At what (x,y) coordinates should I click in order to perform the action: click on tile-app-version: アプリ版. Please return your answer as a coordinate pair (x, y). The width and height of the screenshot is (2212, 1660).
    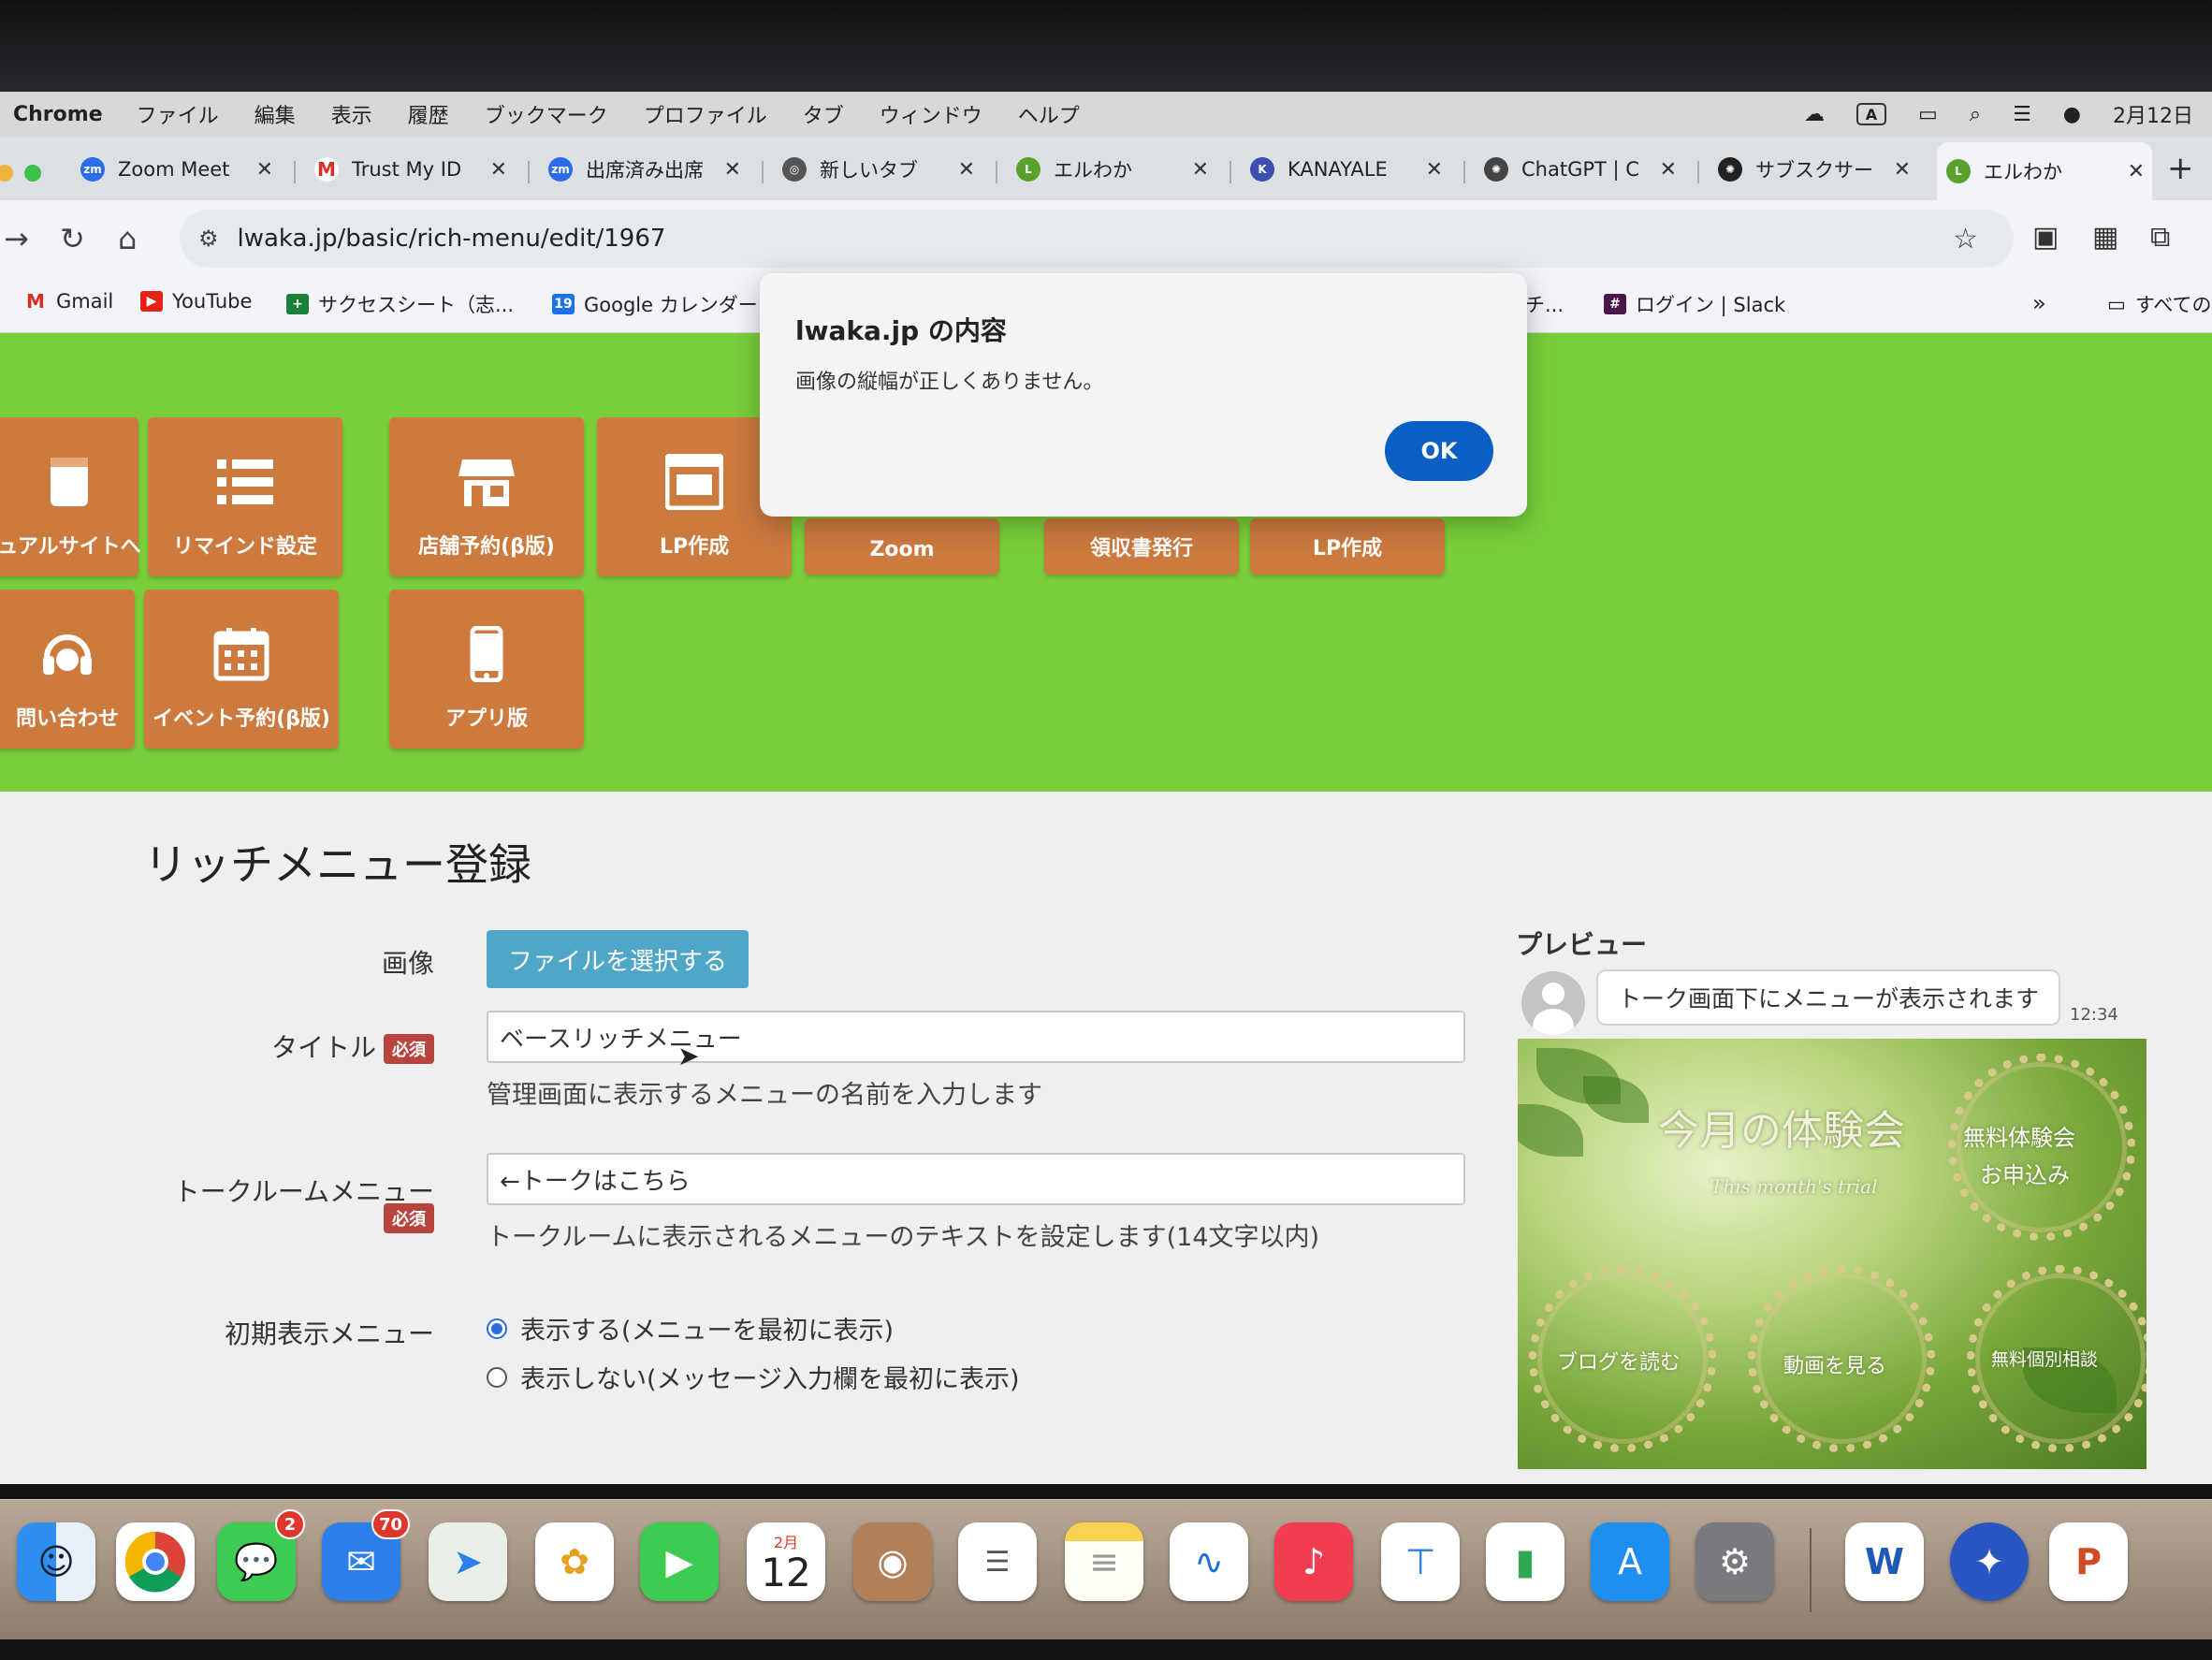
    Looking at the image, I should click on (486, 669).